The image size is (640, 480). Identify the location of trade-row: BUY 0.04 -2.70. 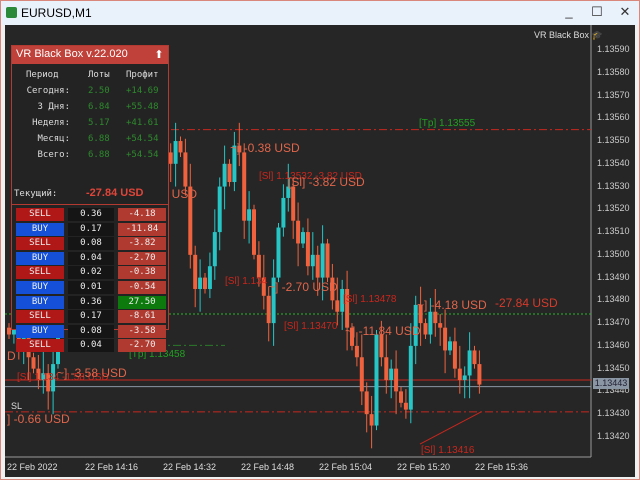
(91, 258).